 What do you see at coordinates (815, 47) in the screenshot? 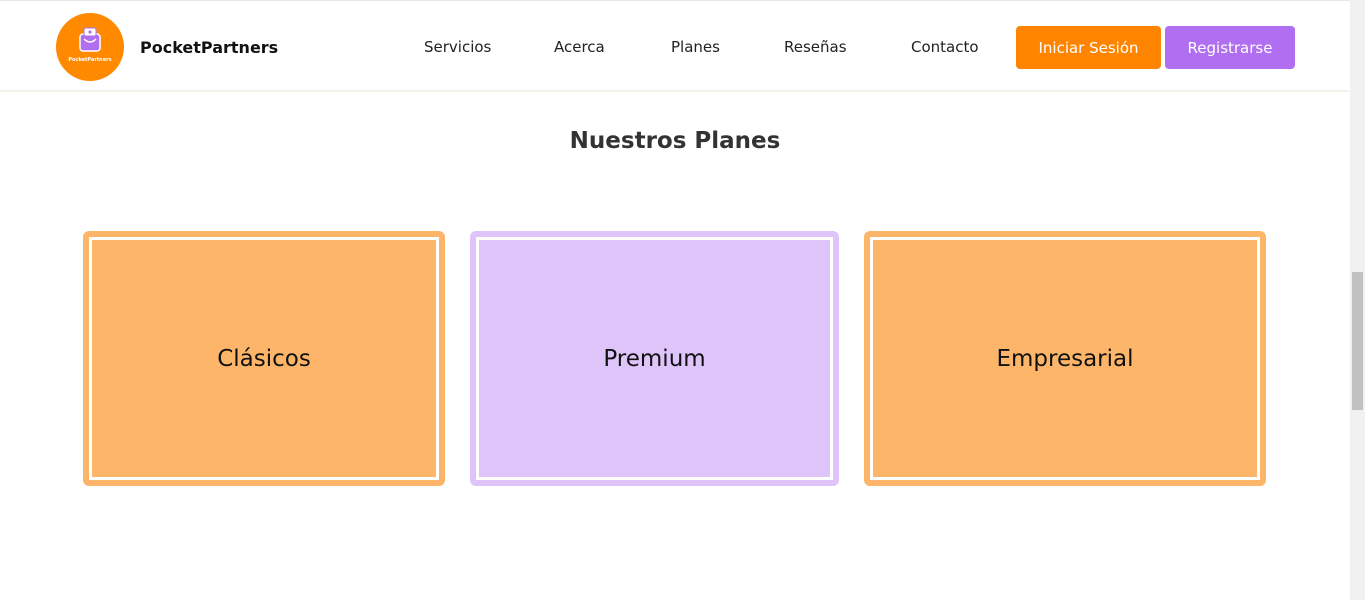
I see `nav-link-resenas: Reseñas` at bounding box center [815, 47].